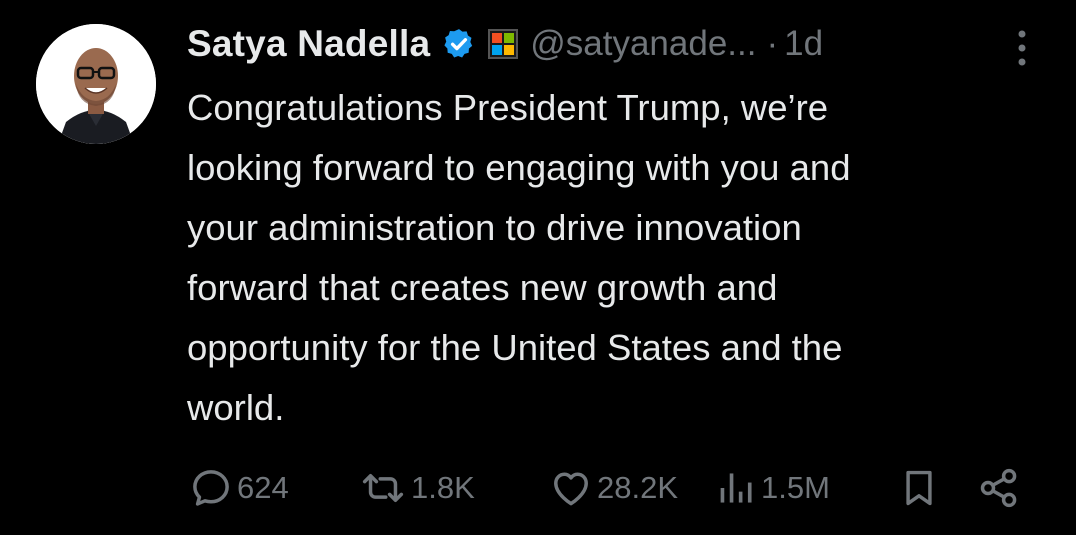 Image resolution: width=1076 pixels, height=535 pixels. I want to click on action-bar: 624 1.8K 28.2K 1.5M, so click(617, 488).